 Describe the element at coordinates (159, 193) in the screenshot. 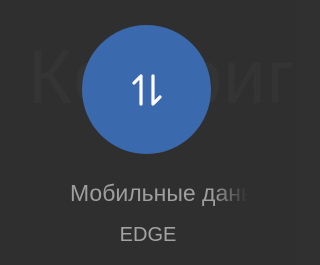

I see `tile-title: Мобильные данные` at that location.